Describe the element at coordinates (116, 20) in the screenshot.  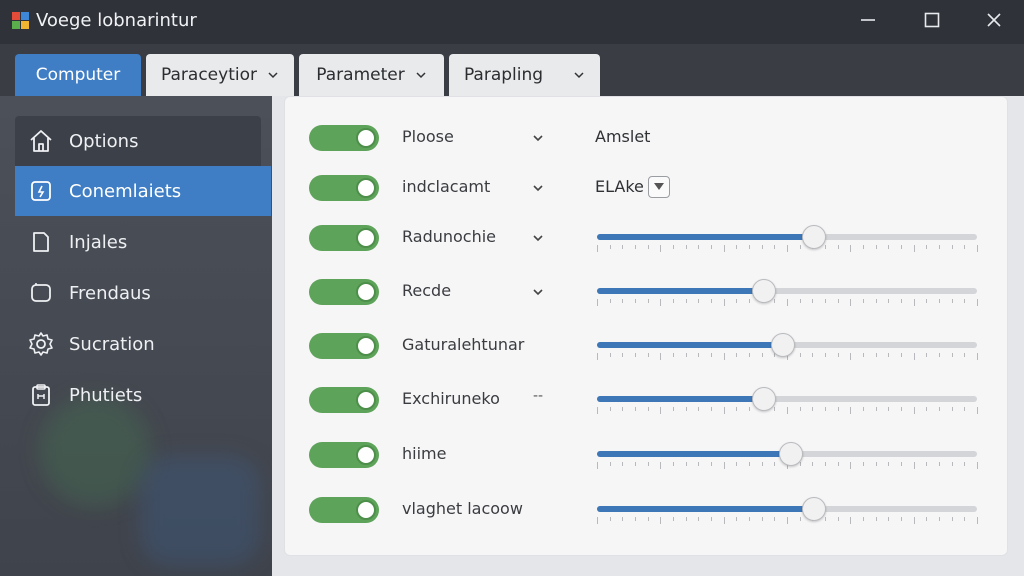
I see `window-title: Voege lobnarintur` at that location.